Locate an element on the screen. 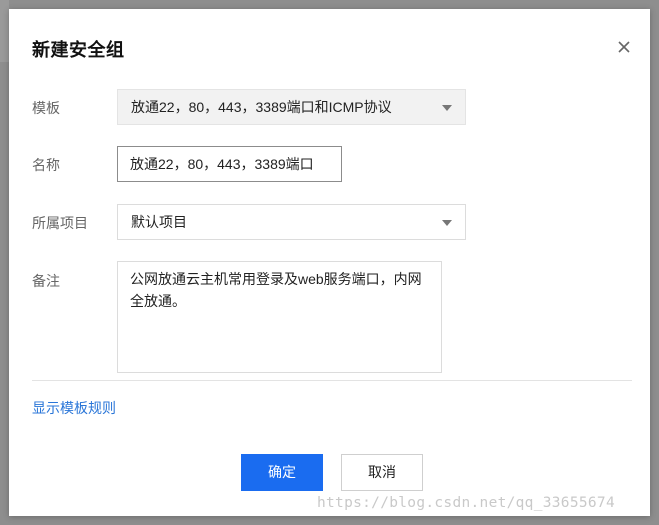 This screenshot has height=525, width=659. template-select: 放通22，80，443，3389端口和ICMP协议 is located at coordinates (291, 107).